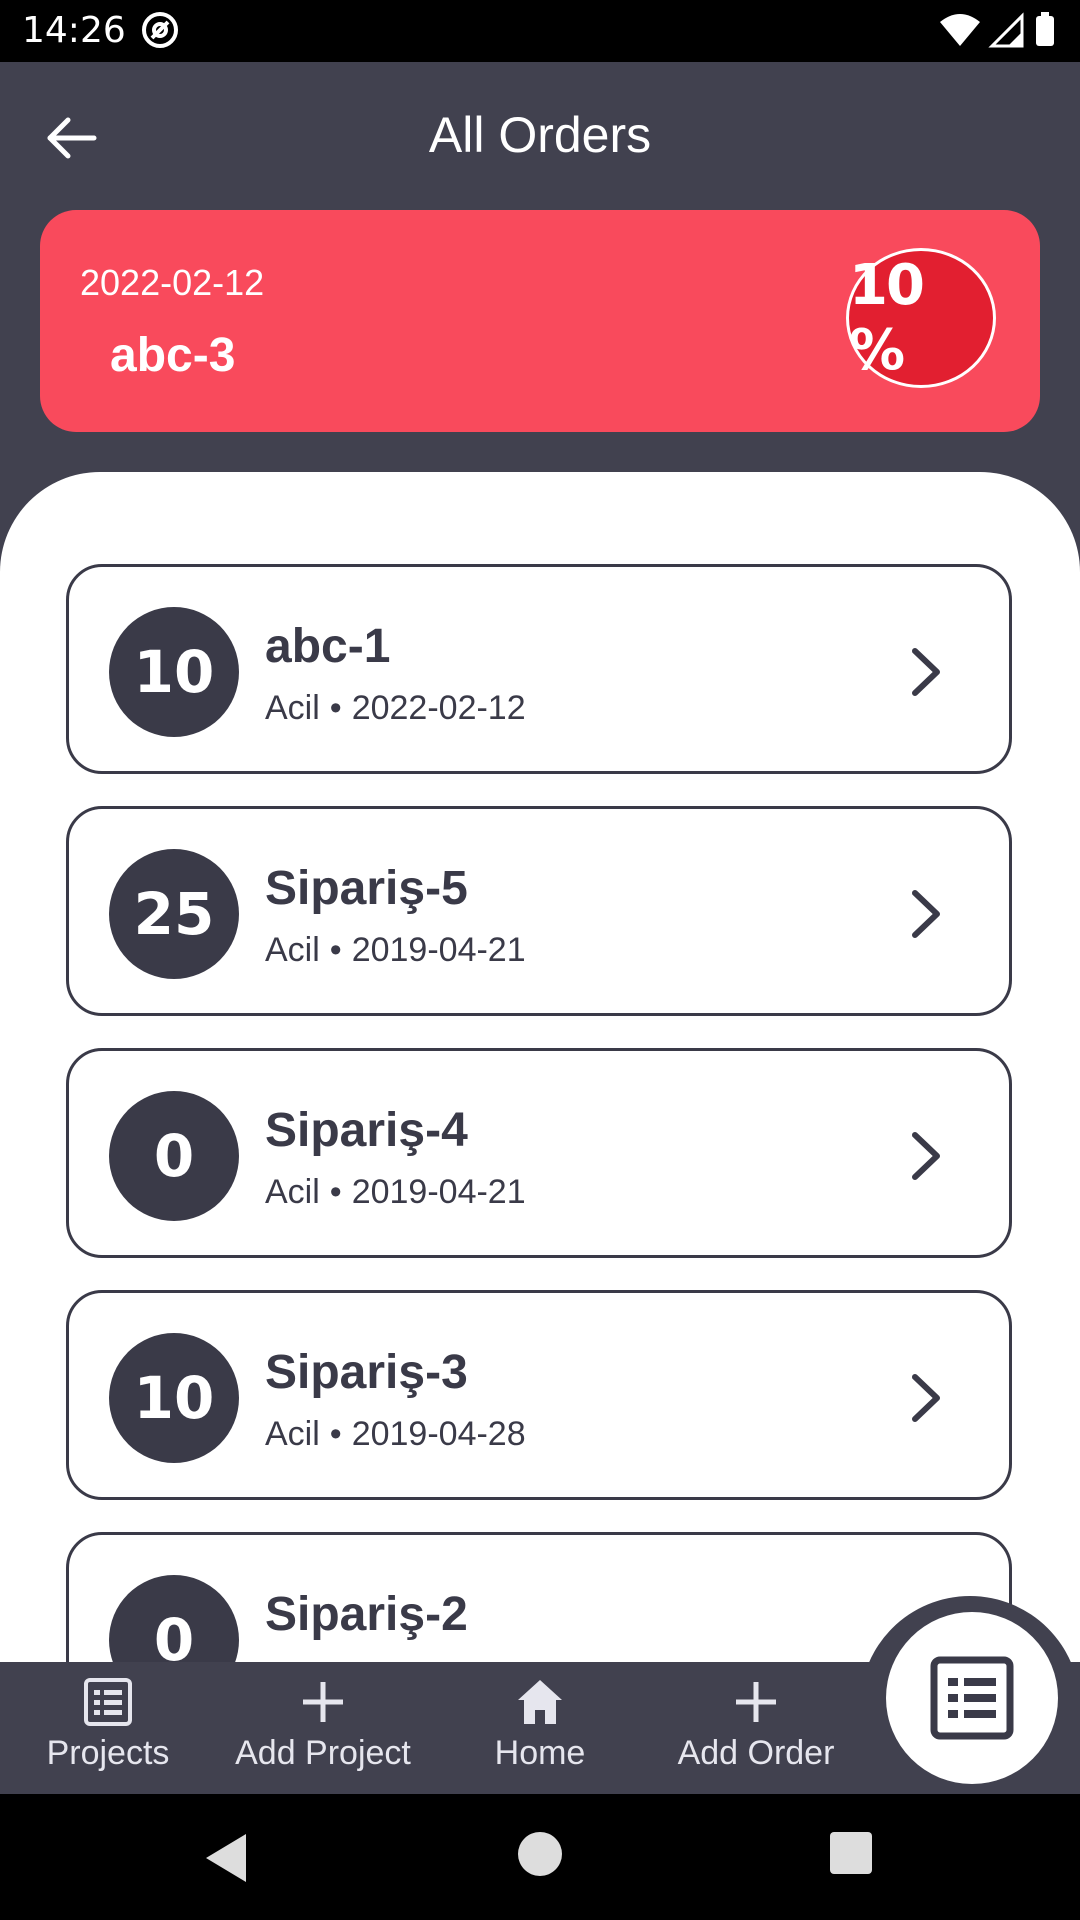  I want to click on order-list-item: 0 Sipariş-2, so click(539, 1597).